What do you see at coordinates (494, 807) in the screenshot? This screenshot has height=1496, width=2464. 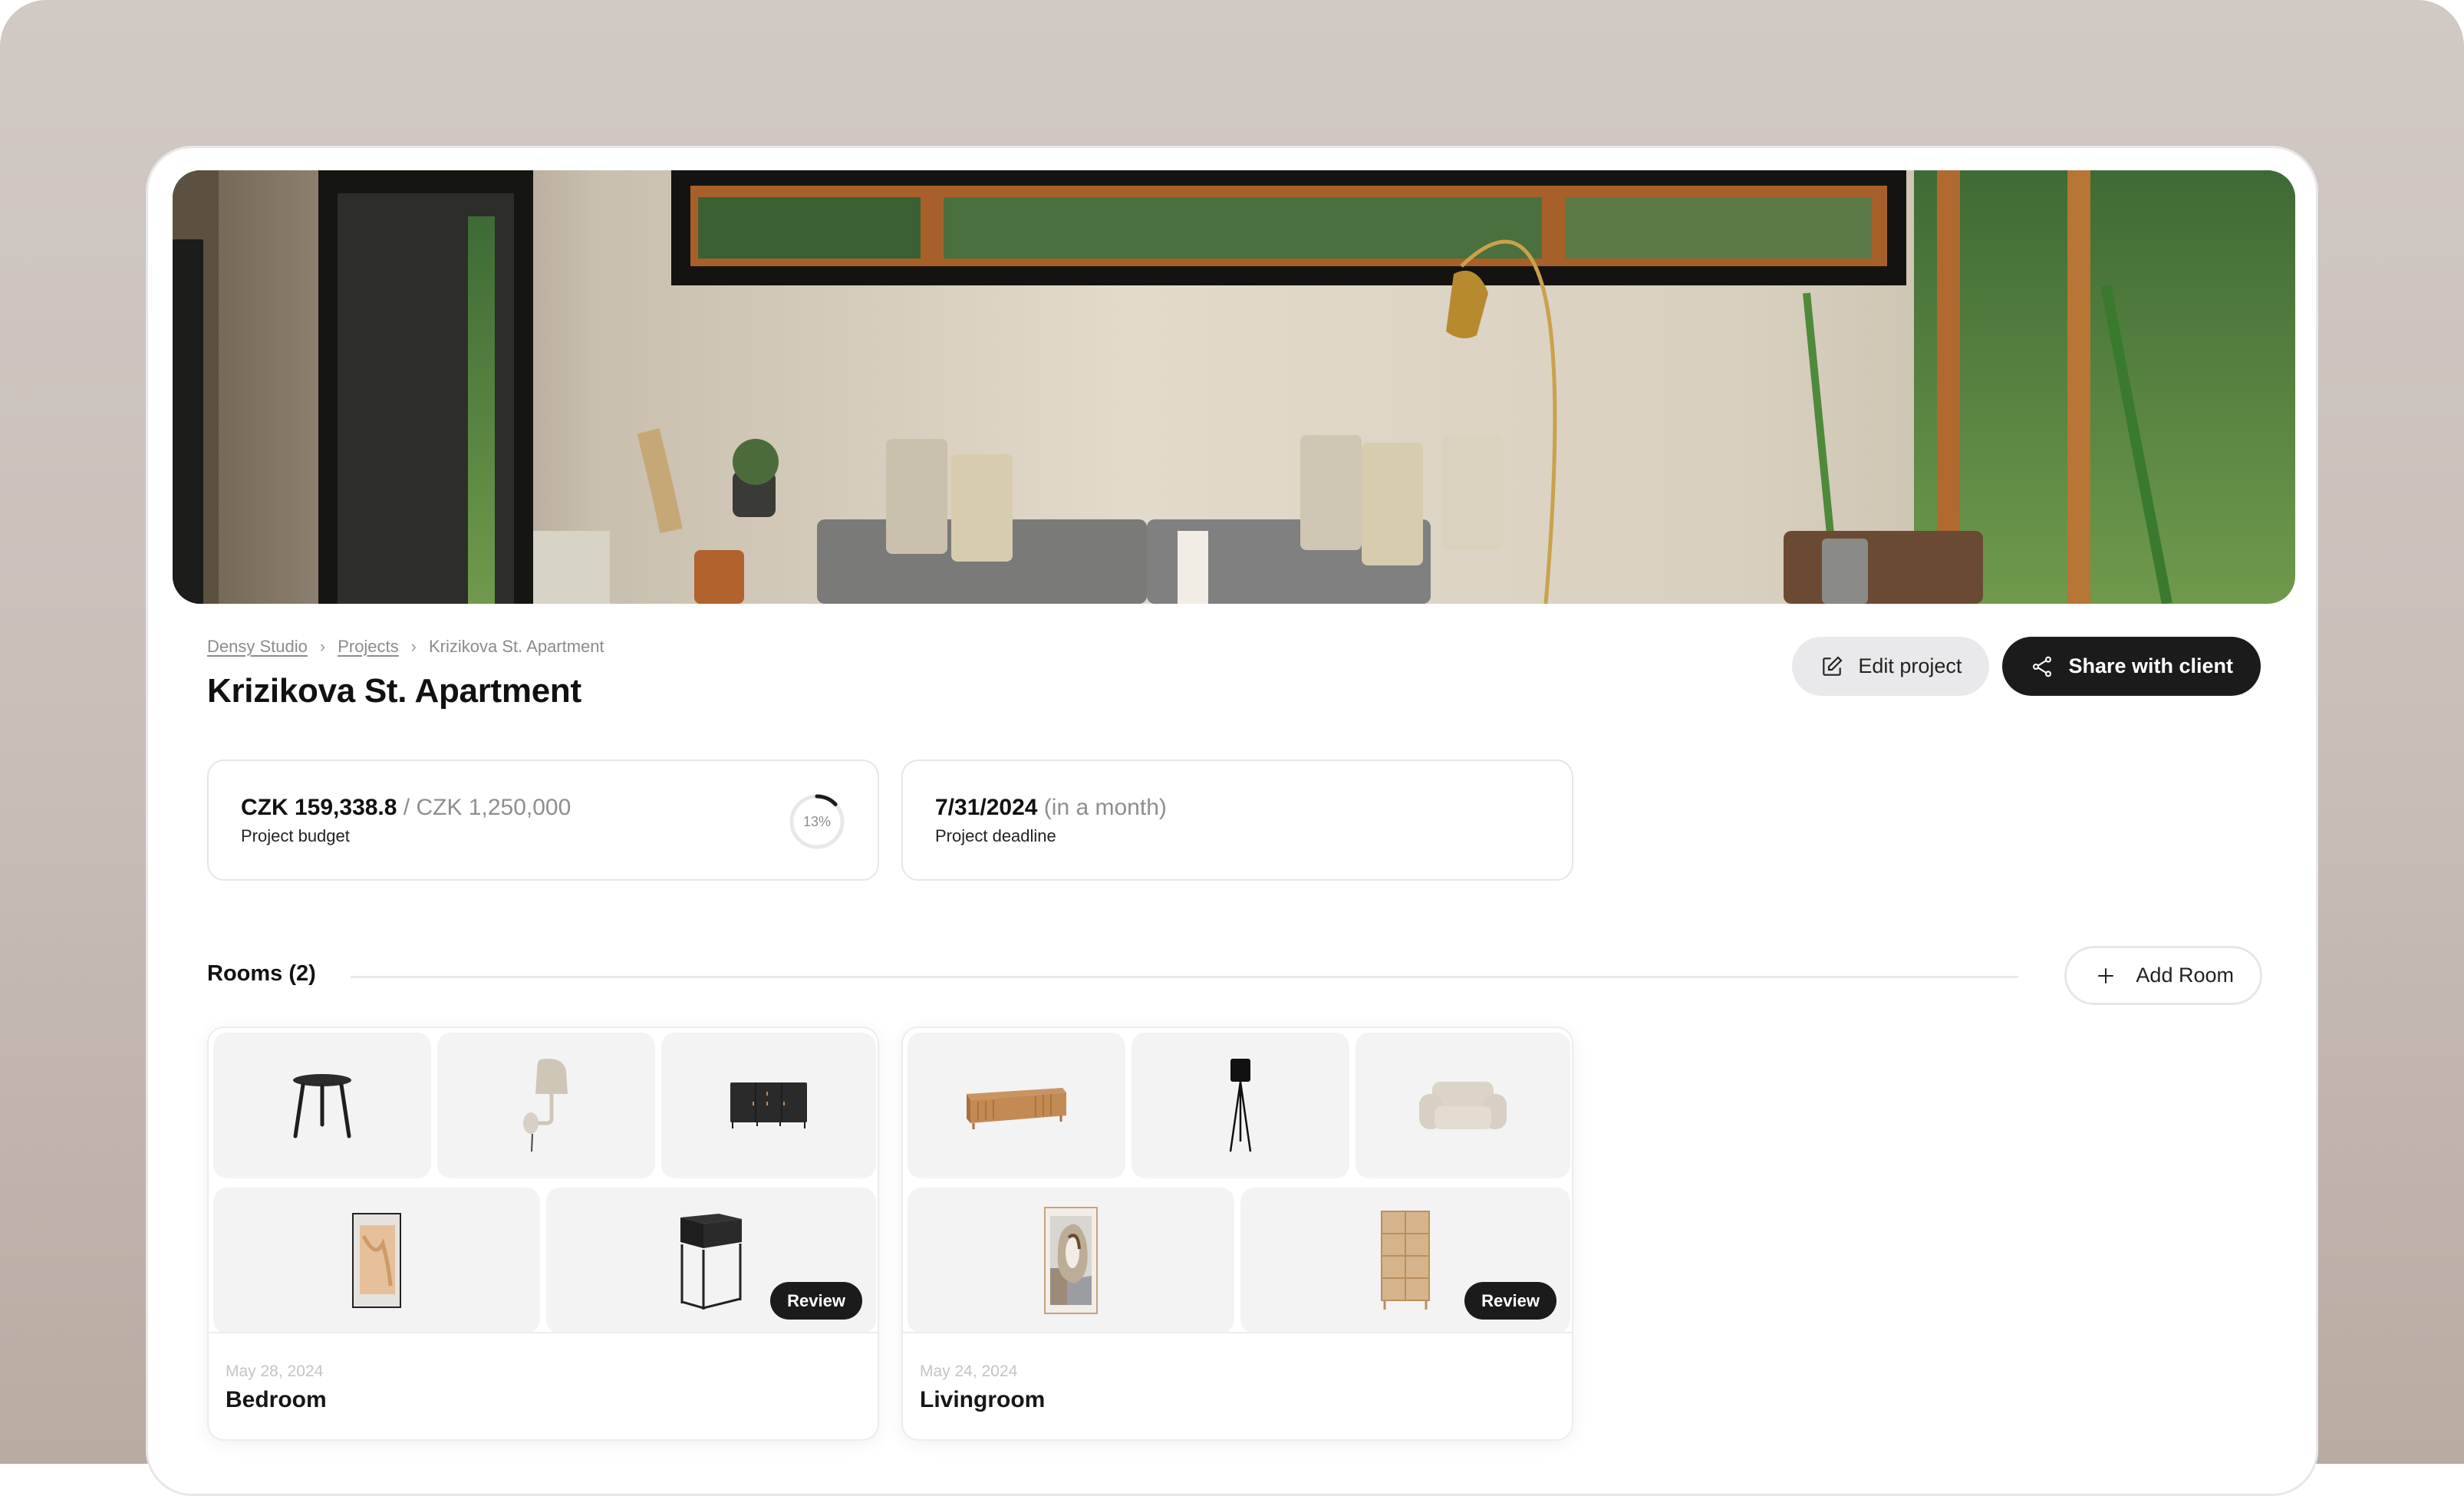 I see `budget-total: CZK 1,250,000` at bounding box center [494, 807].